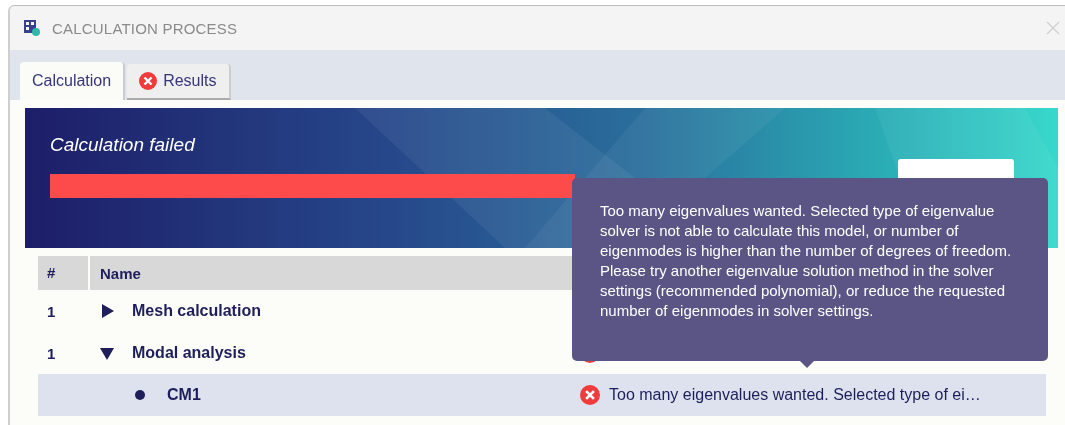  I want to click on tab: Results, so click(179, 82).